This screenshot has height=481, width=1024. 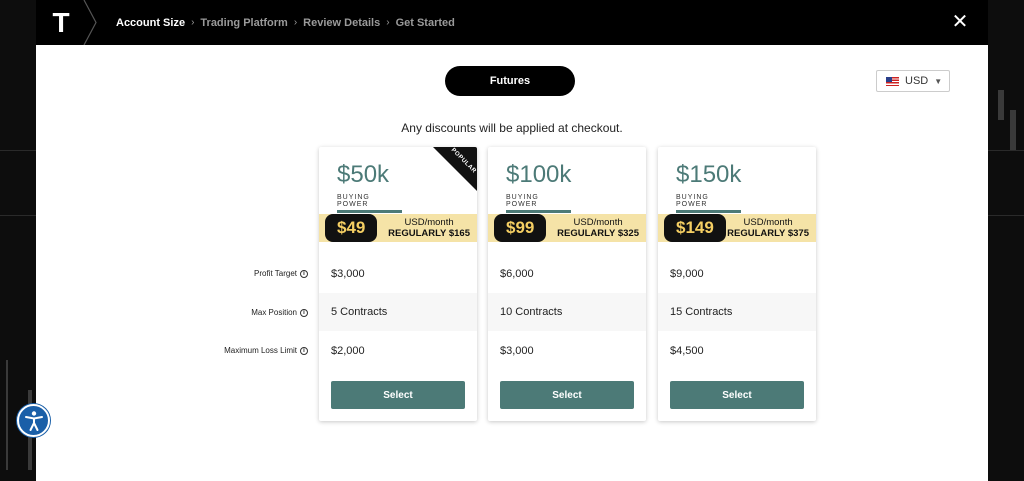 What do you see at coordinates (510, 81) in the screenshot?
I see `tab-futures: Futures` at bounding box center [510, 81].